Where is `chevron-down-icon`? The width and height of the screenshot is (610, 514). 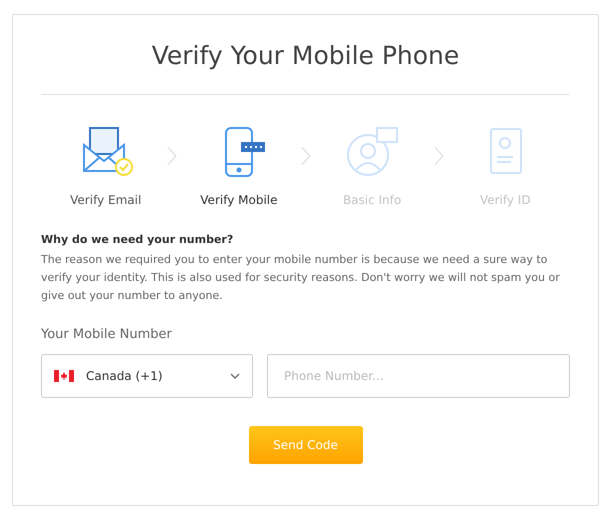 chevron-down-icon is located at coordinates (235, 376).